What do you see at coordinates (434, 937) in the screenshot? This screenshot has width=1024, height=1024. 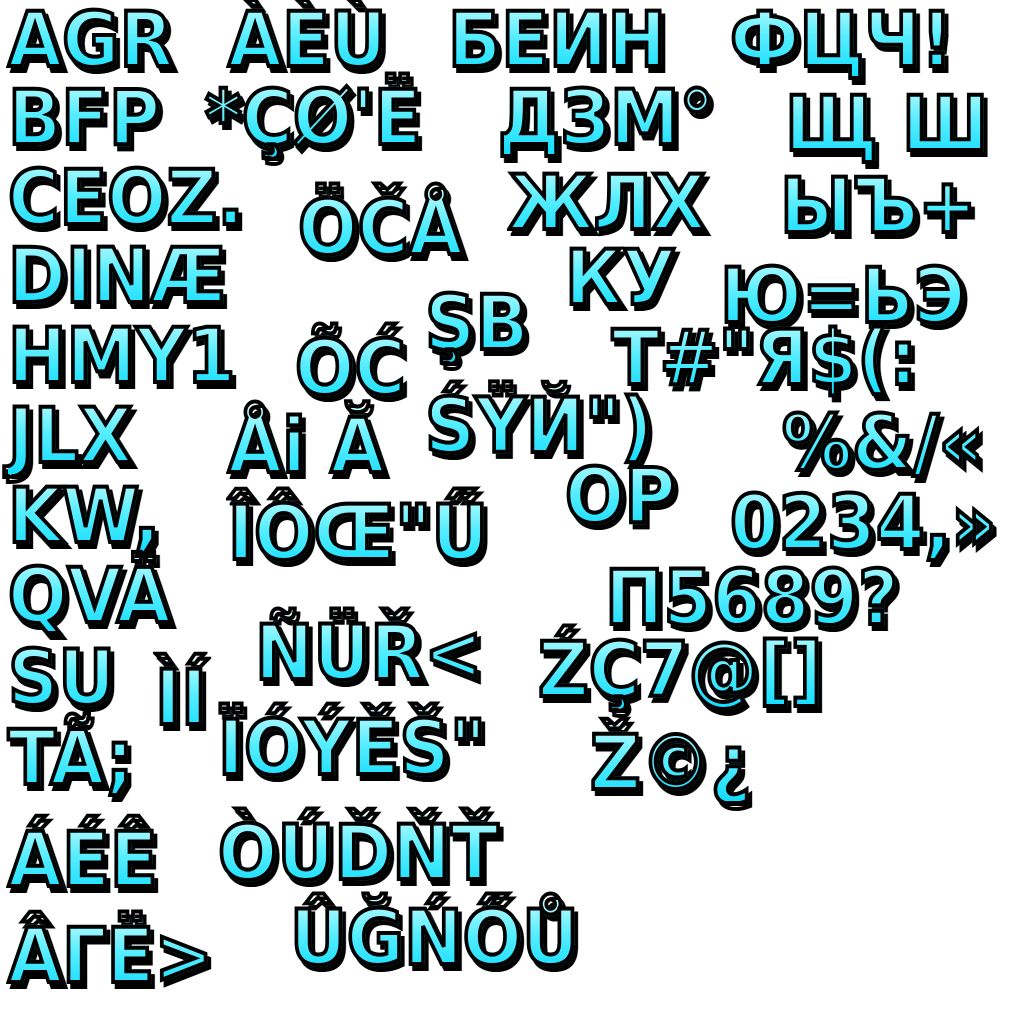 I see `glyph-group: ÛĞŃŐŮ` at bounding box center [434, 937].